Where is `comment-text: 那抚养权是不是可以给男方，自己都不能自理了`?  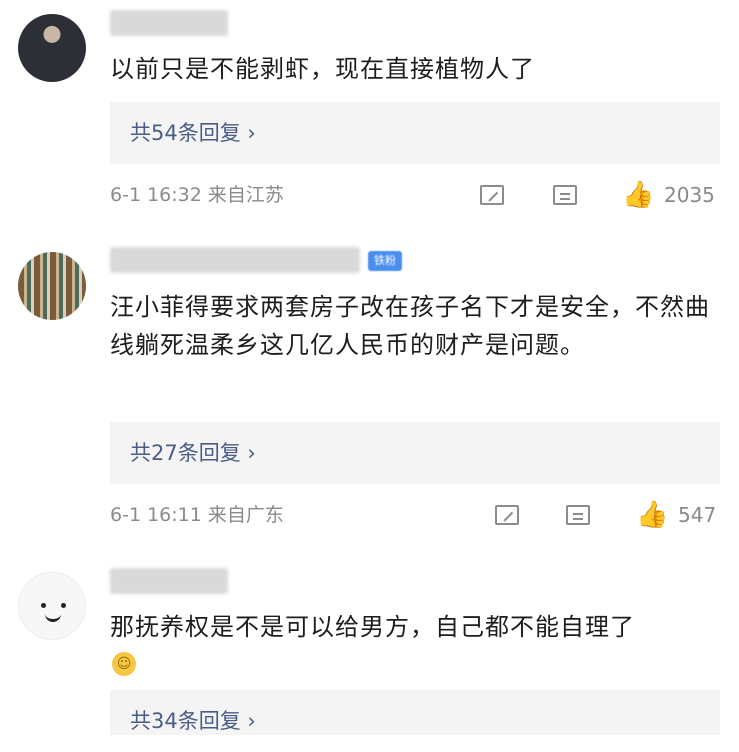 comment-text: 那抚养权是不是可以给男方，自己都不能自理了 is located at coordinates (372, 627).